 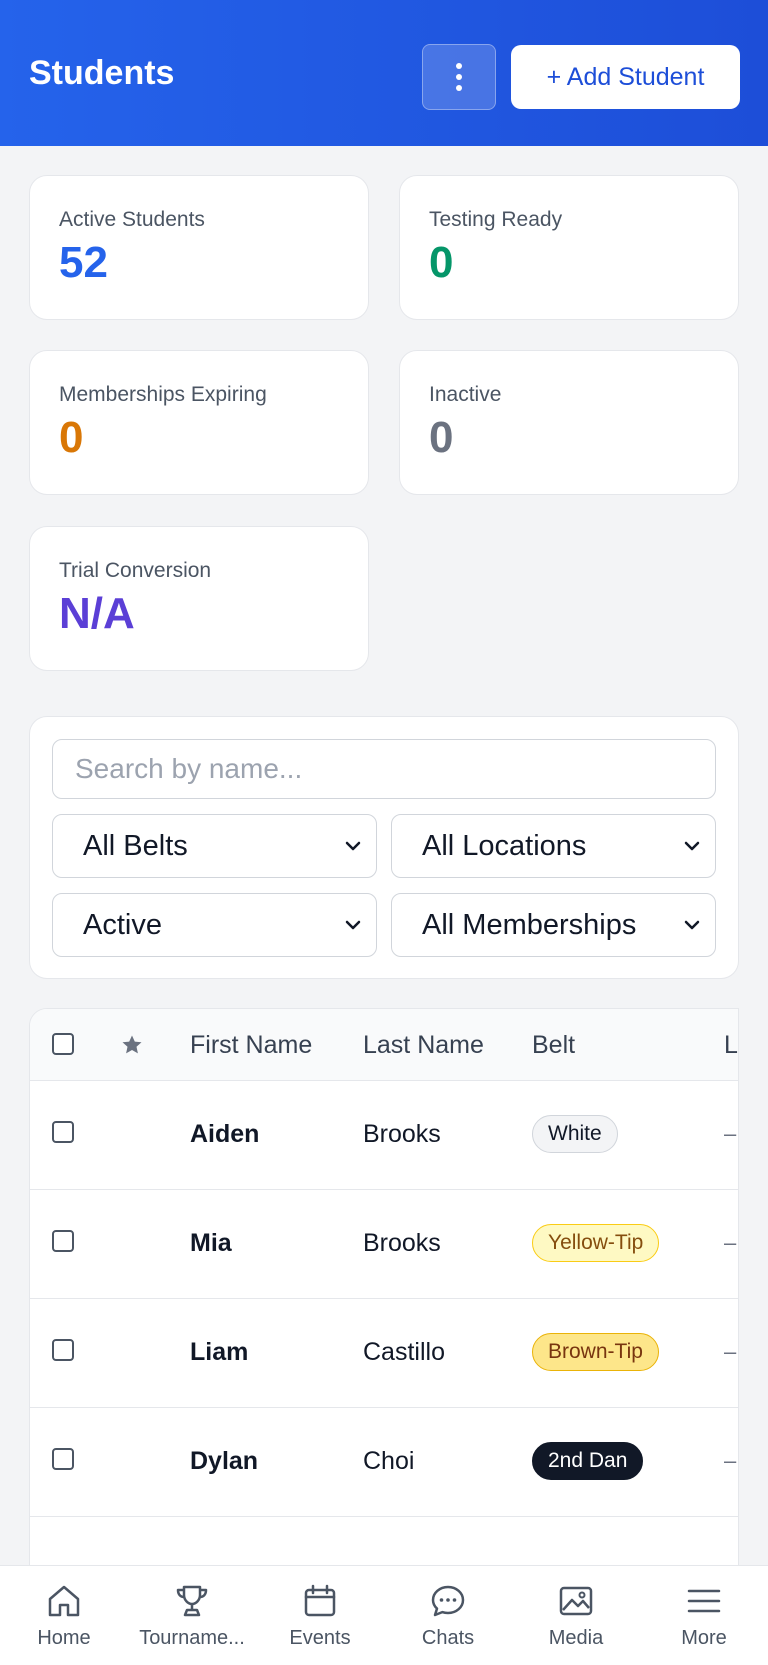 I want to click on kebab-icon, so click(x=459, y=77).